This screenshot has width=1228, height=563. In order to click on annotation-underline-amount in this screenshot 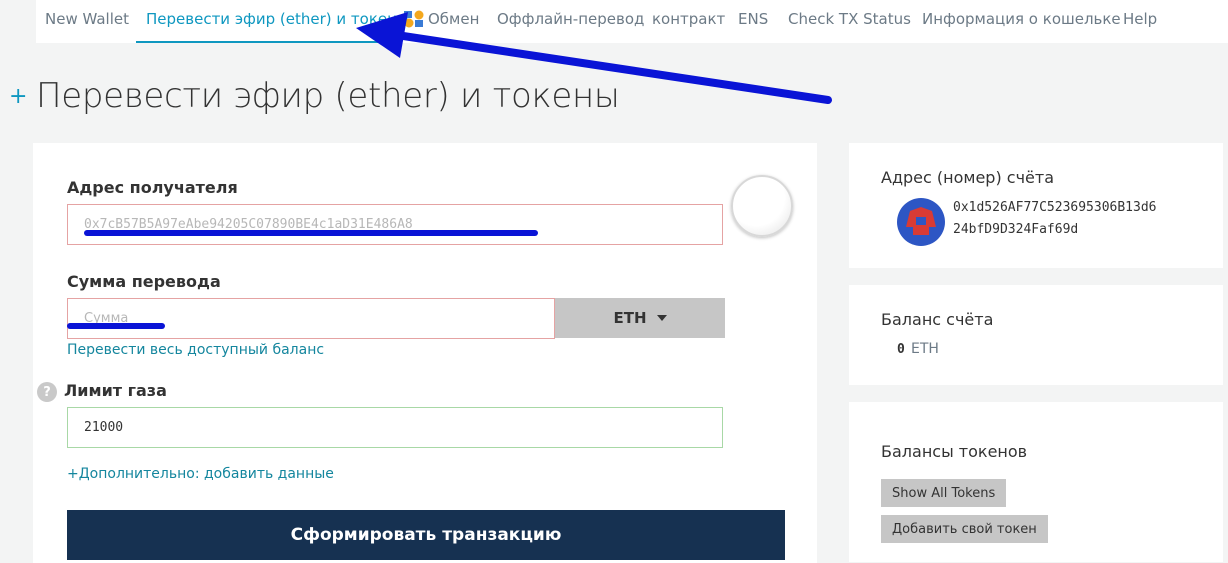, I will do `click(116, 326)`.